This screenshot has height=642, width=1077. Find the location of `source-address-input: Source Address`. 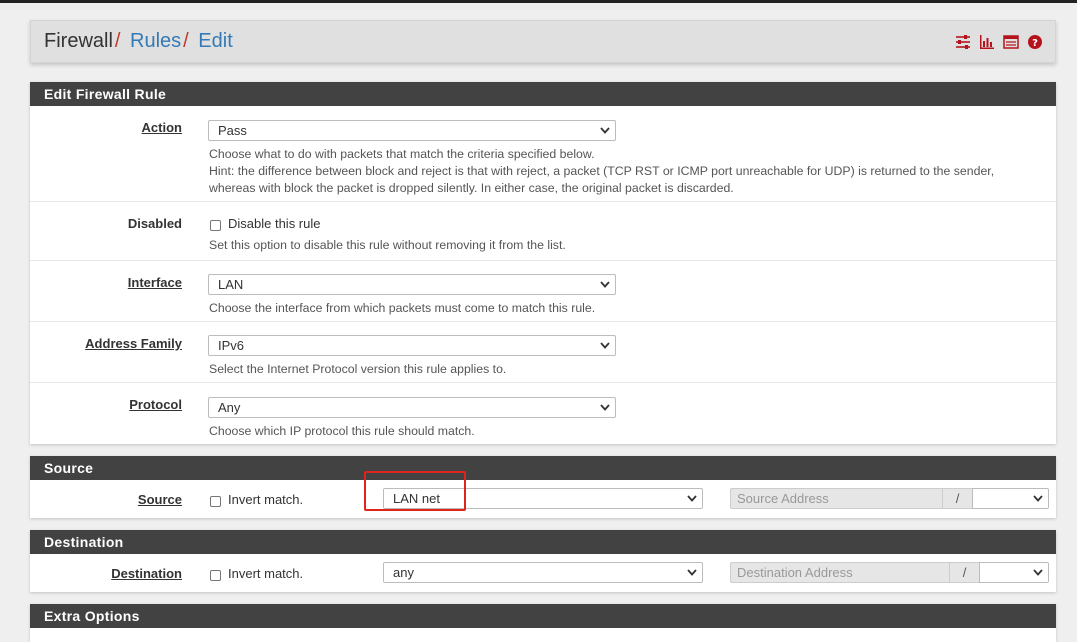

source-address-input: Source Address is located at coordinates (836, 498).